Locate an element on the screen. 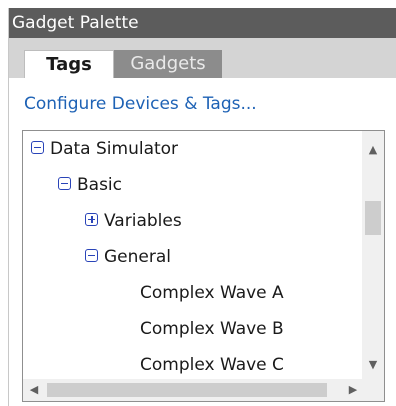 This screenshot has width=396, height=406. scroll-up-arrow-icon: ▲ is located at coordinates (373, 149).